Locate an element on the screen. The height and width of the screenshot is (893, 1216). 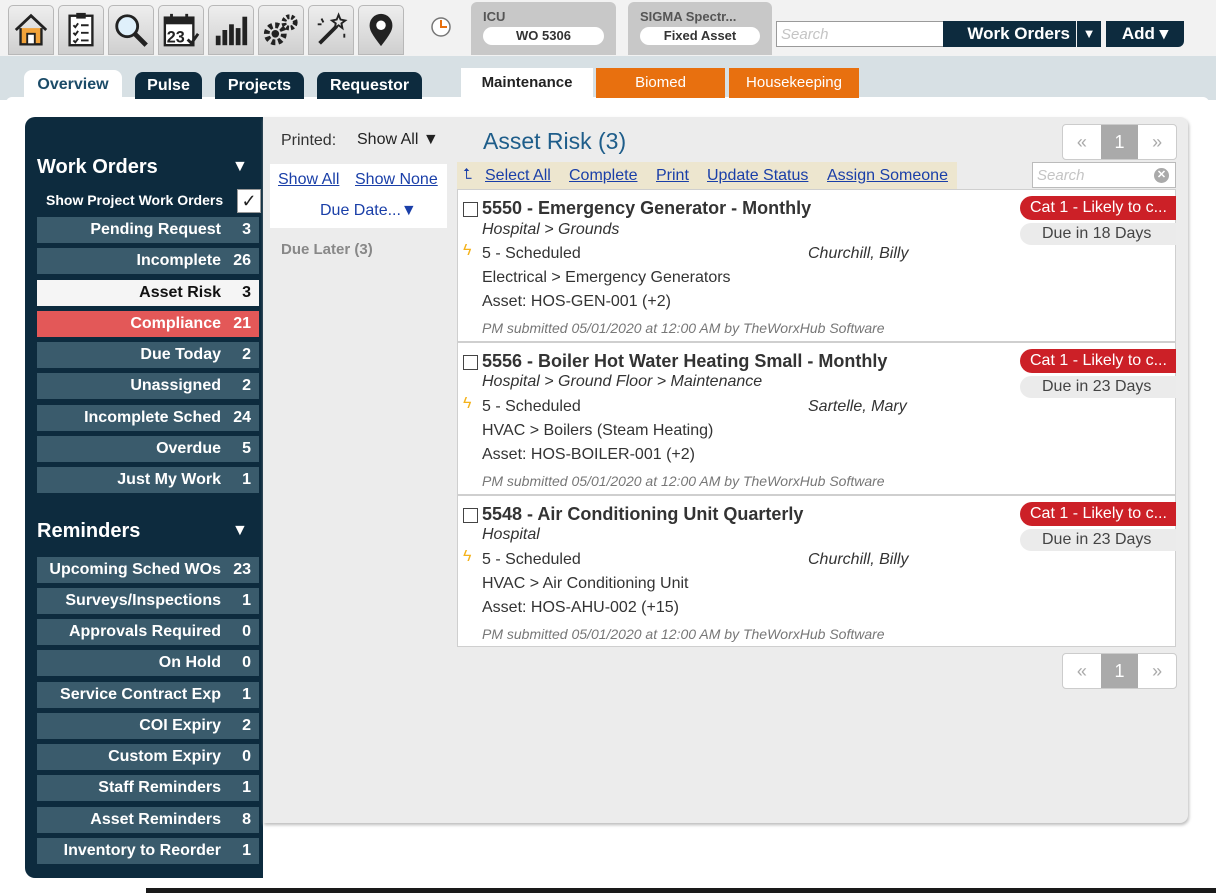
sidebar-item-label: Unassigned is located at coordinates (175, 385).